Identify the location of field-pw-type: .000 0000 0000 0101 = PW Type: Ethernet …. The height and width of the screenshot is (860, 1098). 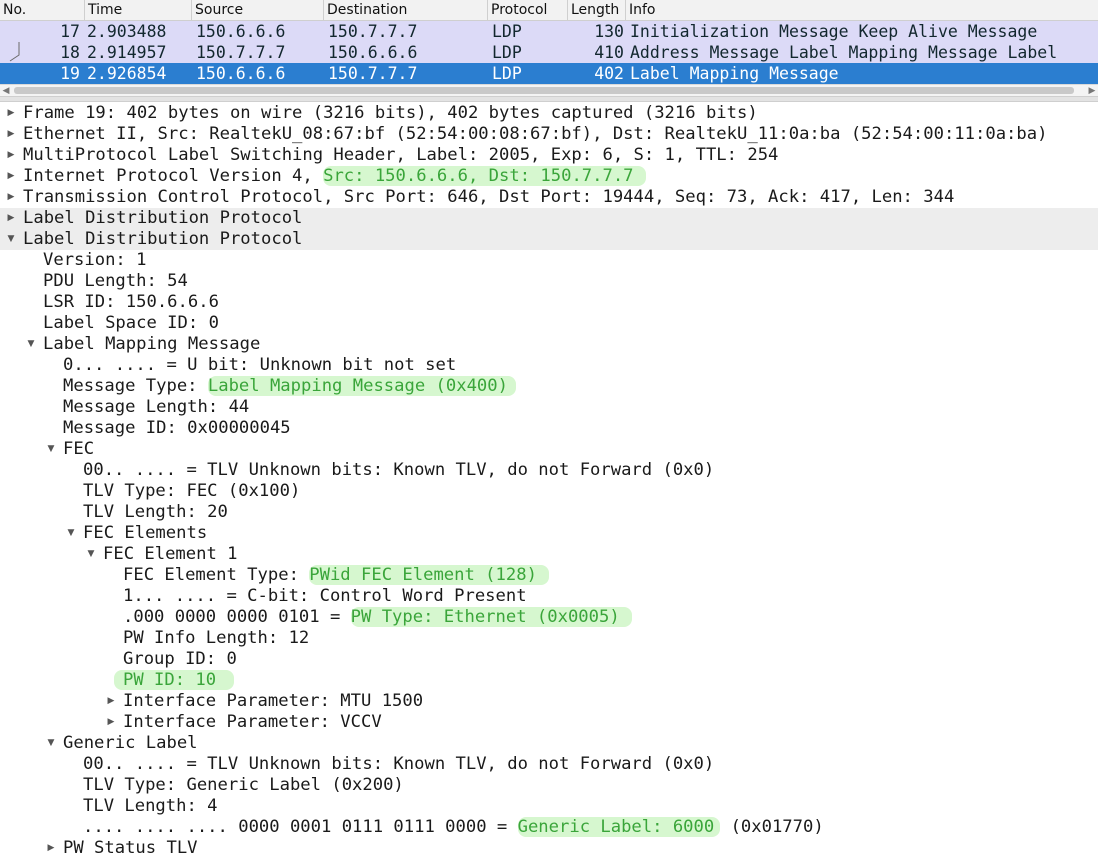
(549, 617).